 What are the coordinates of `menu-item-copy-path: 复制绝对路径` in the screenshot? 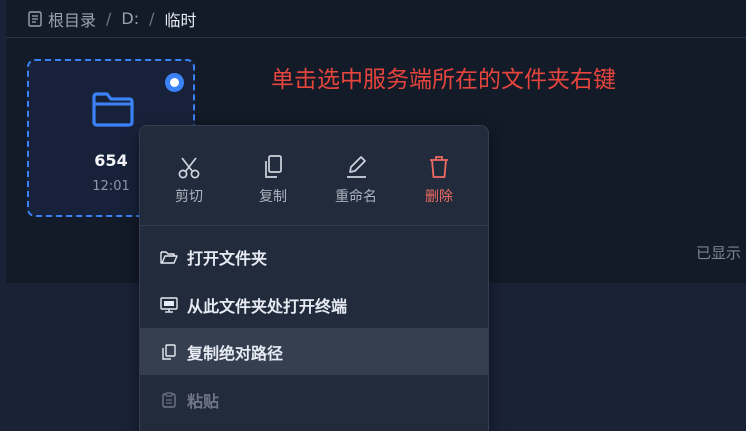 It's located at (314, 351).